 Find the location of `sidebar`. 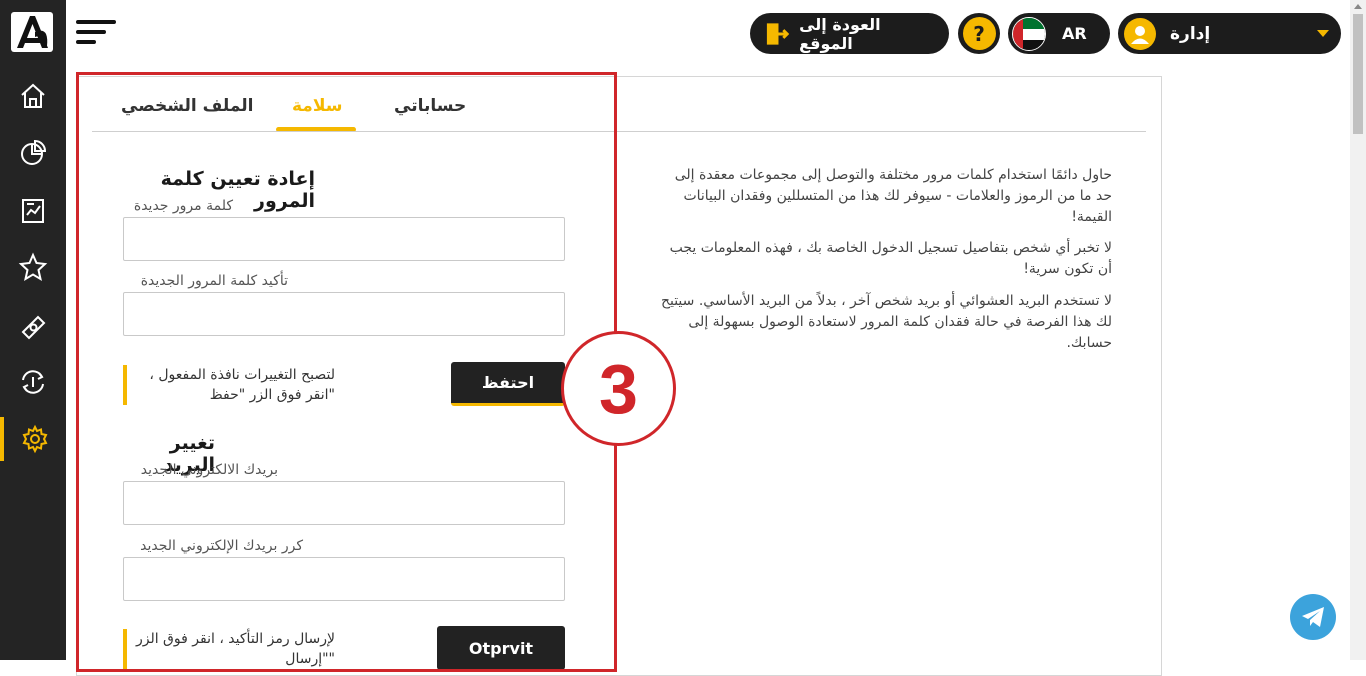

sidebar is located at coordinates (33, 330).